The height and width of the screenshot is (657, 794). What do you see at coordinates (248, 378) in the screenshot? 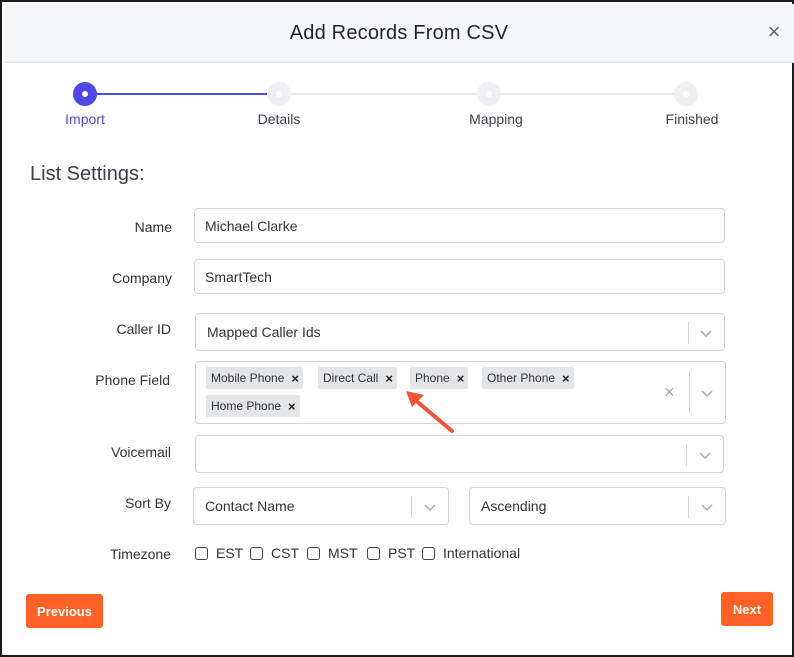
I see `chip-label: Mobile Phone` at bounding box center [248, 378].